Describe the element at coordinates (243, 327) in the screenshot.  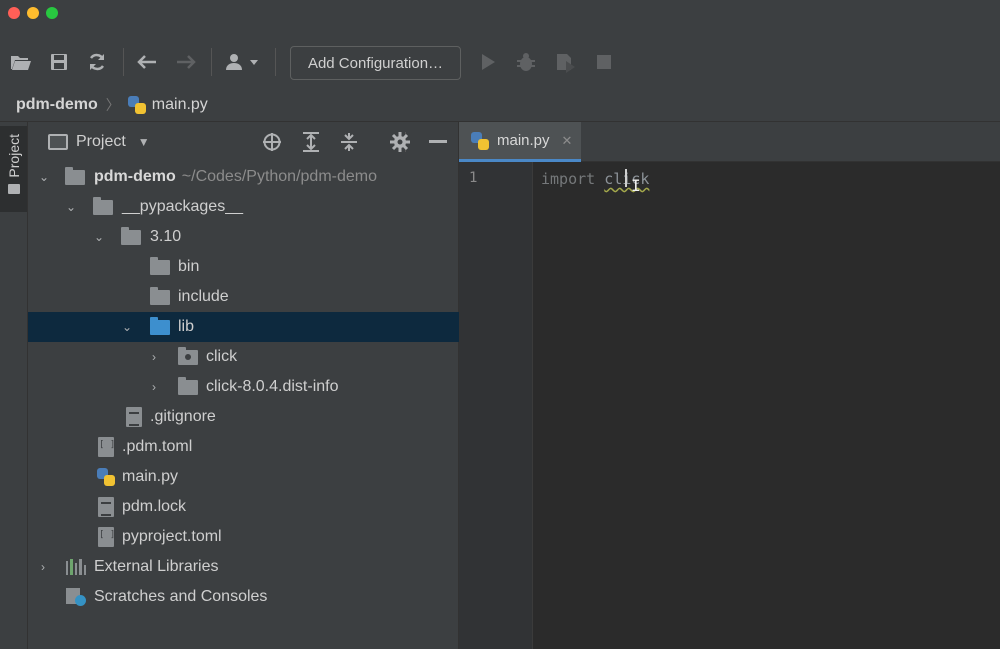
I see `tree-item-lib: ⌄ lib` at that location.